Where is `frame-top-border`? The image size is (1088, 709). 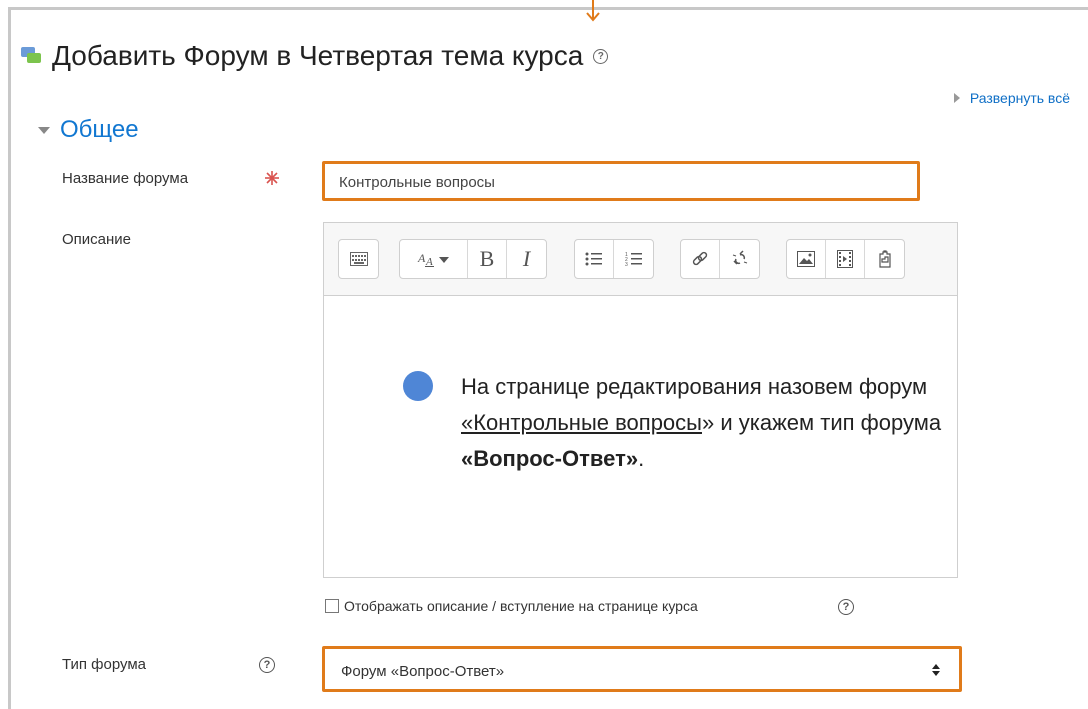
frame-top-border is located at coordinates (548, 8).